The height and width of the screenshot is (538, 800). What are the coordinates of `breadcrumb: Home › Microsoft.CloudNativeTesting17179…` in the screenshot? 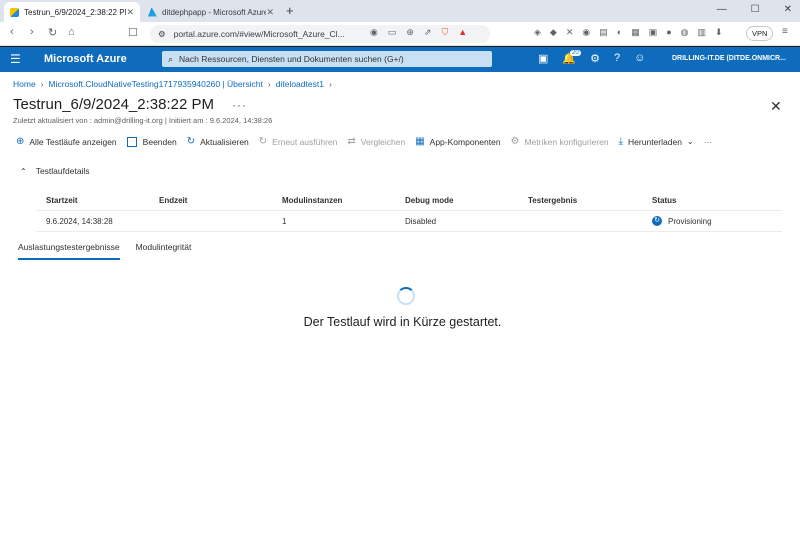 It's located at (172, 84).